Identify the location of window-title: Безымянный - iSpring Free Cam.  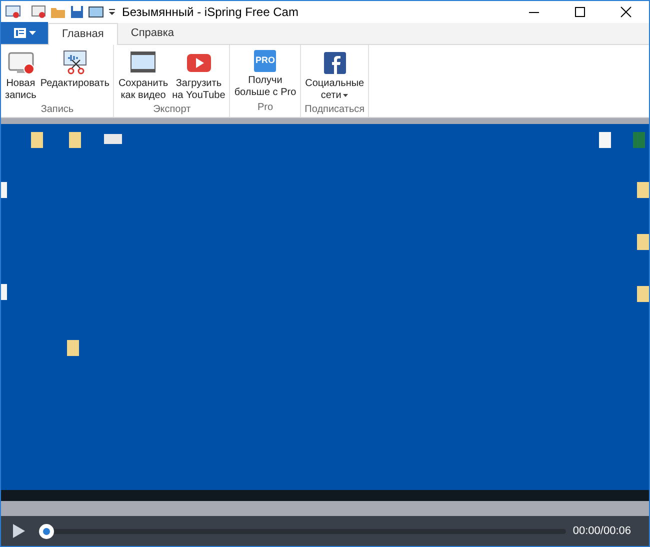
(210, 12).